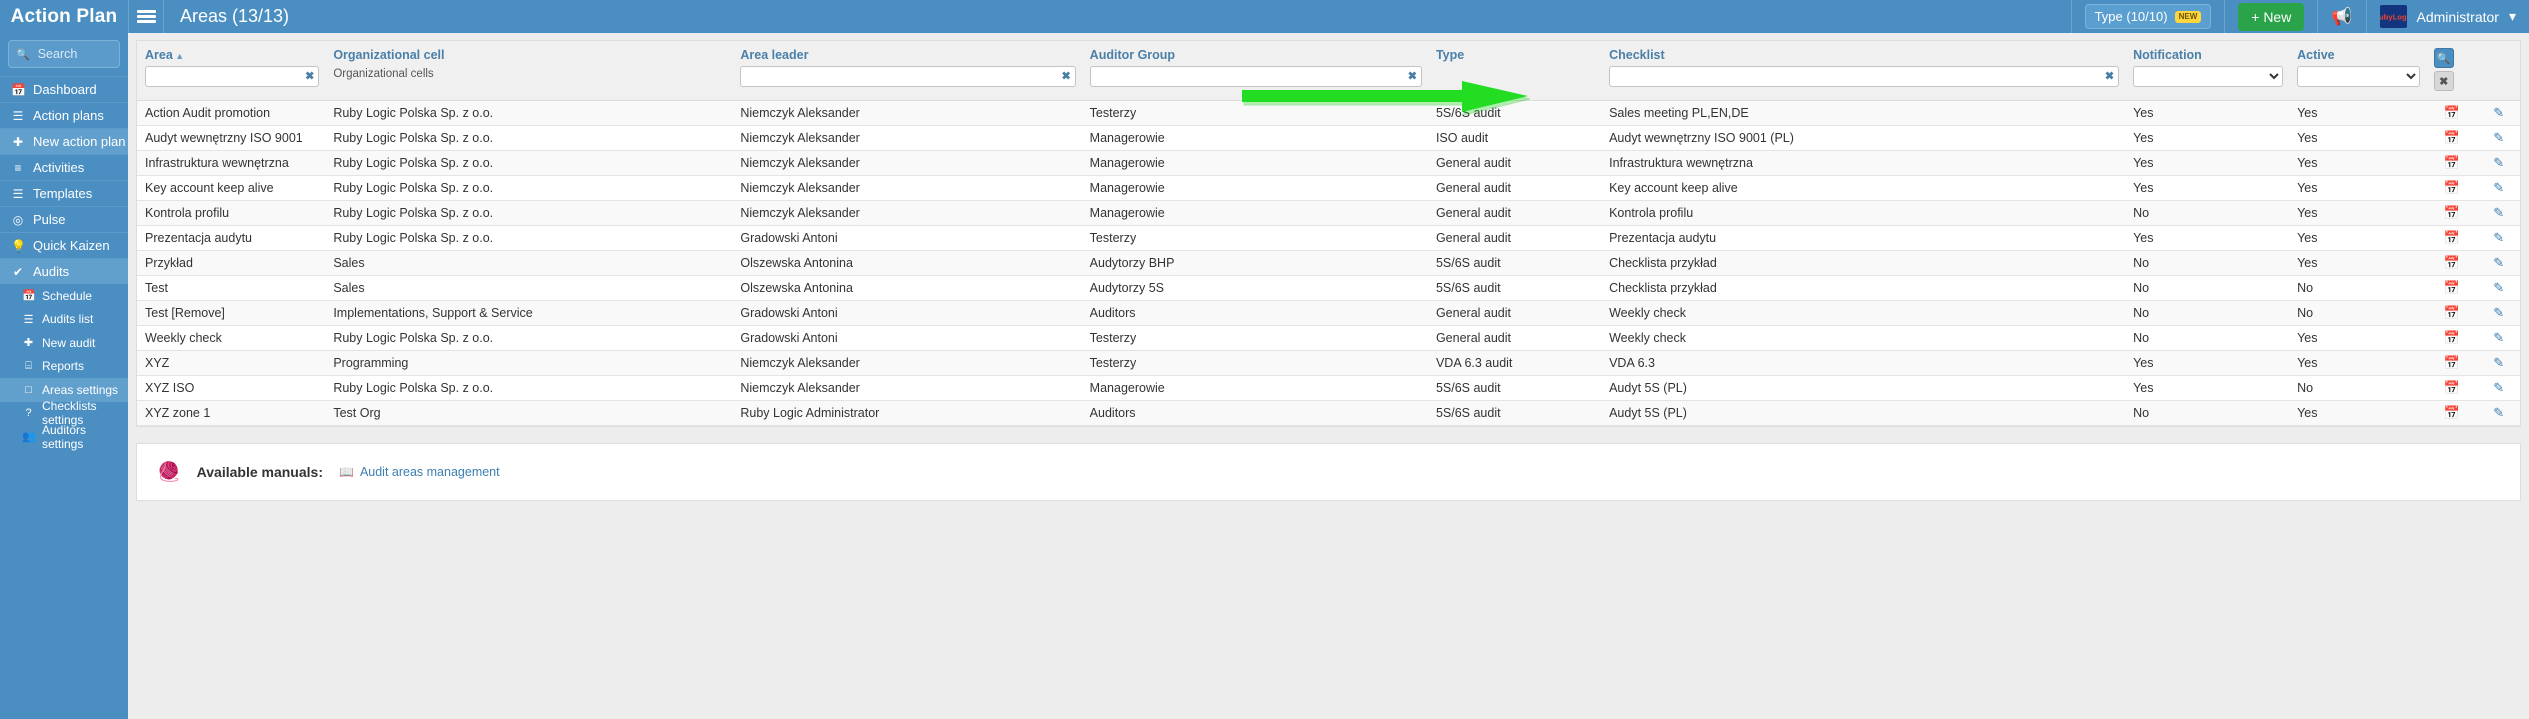 The width and height of the screenshot is (2529, 719). Describe the element at coordinates (64, 167) in the screenshot. I see `sidebar-item-activities: ≡ Activities` at that location.